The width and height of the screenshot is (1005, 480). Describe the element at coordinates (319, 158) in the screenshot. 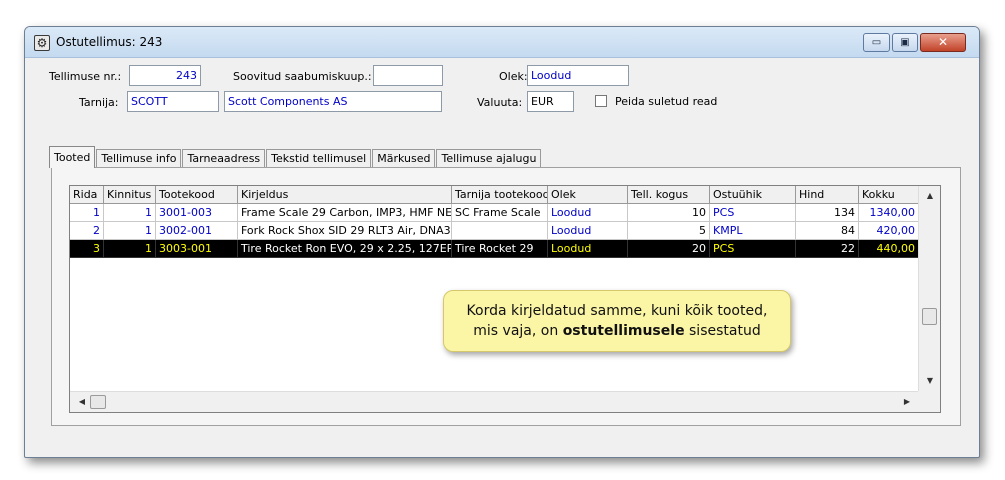

I see `tab-tekstid-tellimusel: Tekstid tellimusel` at that location.